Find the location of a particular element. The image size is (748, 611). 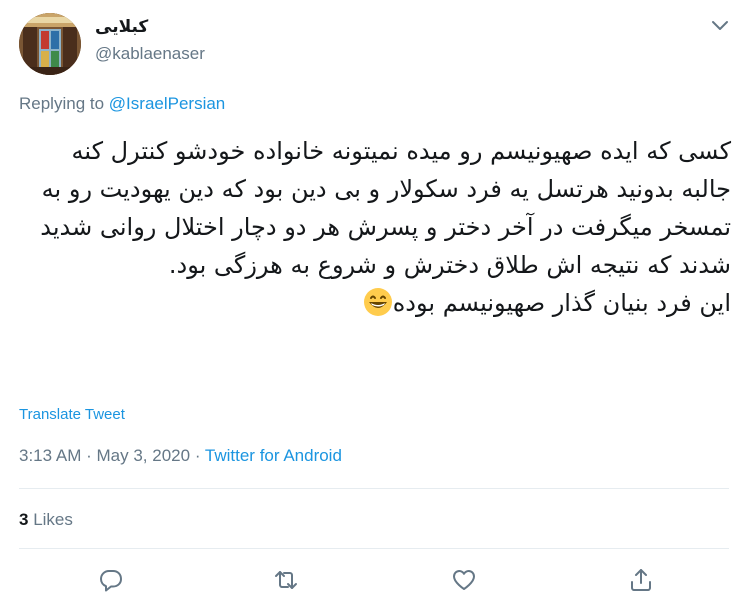

likes-count: 3 is located at coordinates (24, 519).